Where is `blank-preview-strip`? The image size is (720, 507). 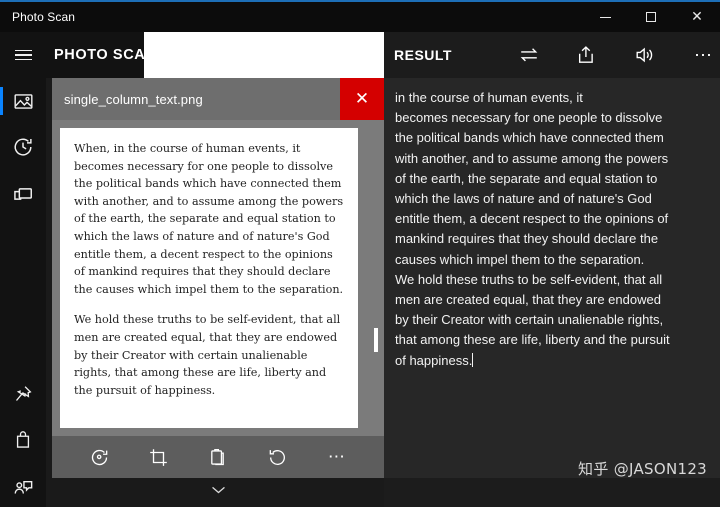 blank-preview-strip is located at coordinates (264, 58).